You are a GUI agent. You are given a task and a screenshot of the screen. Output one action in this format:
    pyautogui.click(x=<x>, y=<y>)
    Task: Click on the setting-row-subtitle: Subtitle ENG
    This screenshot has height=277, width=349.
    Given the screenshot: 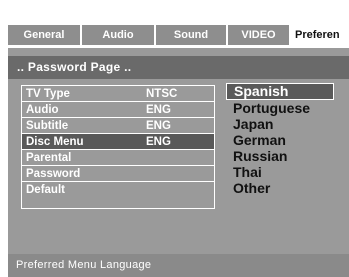 What is the action you would take?
    pyautogui.click(x=118, y=126)
    